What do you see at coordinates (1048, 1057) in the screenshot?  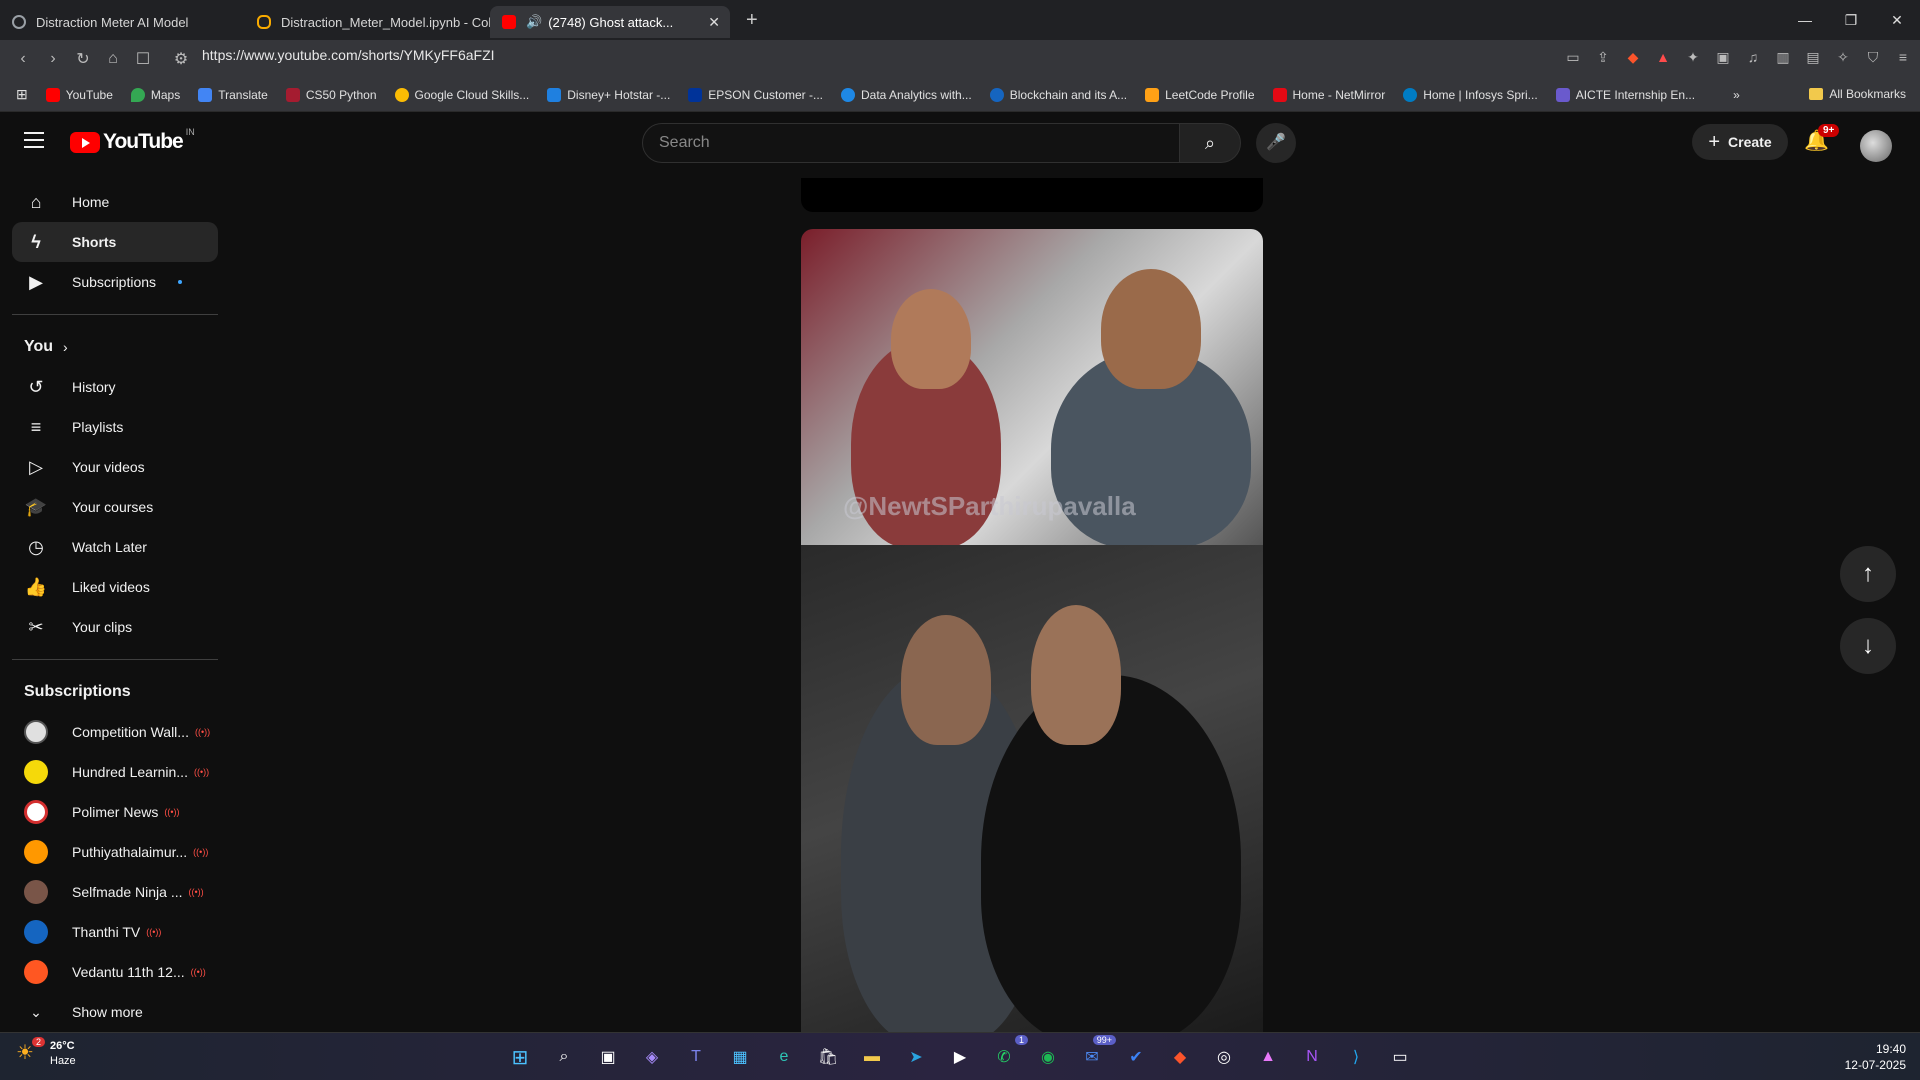 I see `taskbar-spotify: ◉` at bounding box center [1048, 1057].